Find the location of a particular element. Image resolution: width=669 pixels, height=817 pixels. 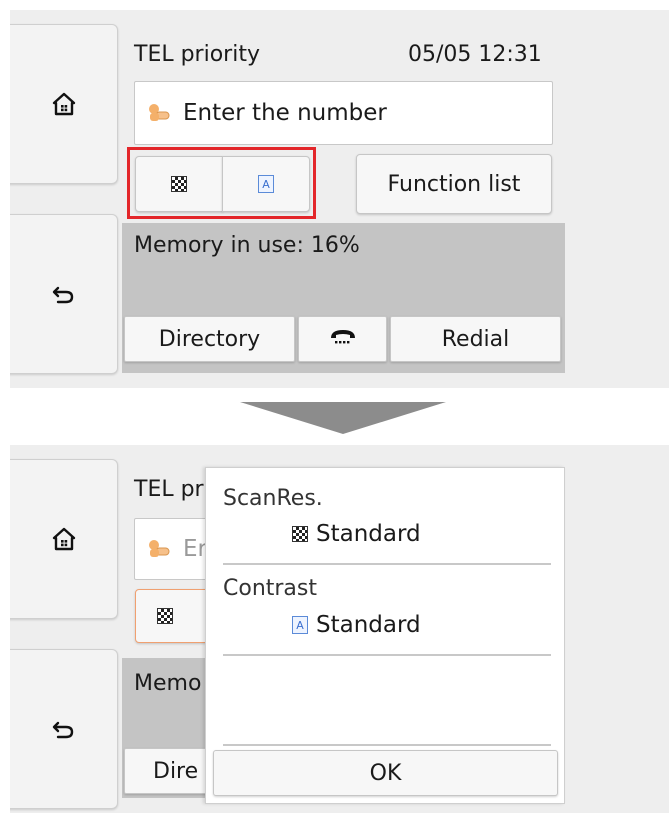

ok-label: OK is located at coordinates (385, 773).